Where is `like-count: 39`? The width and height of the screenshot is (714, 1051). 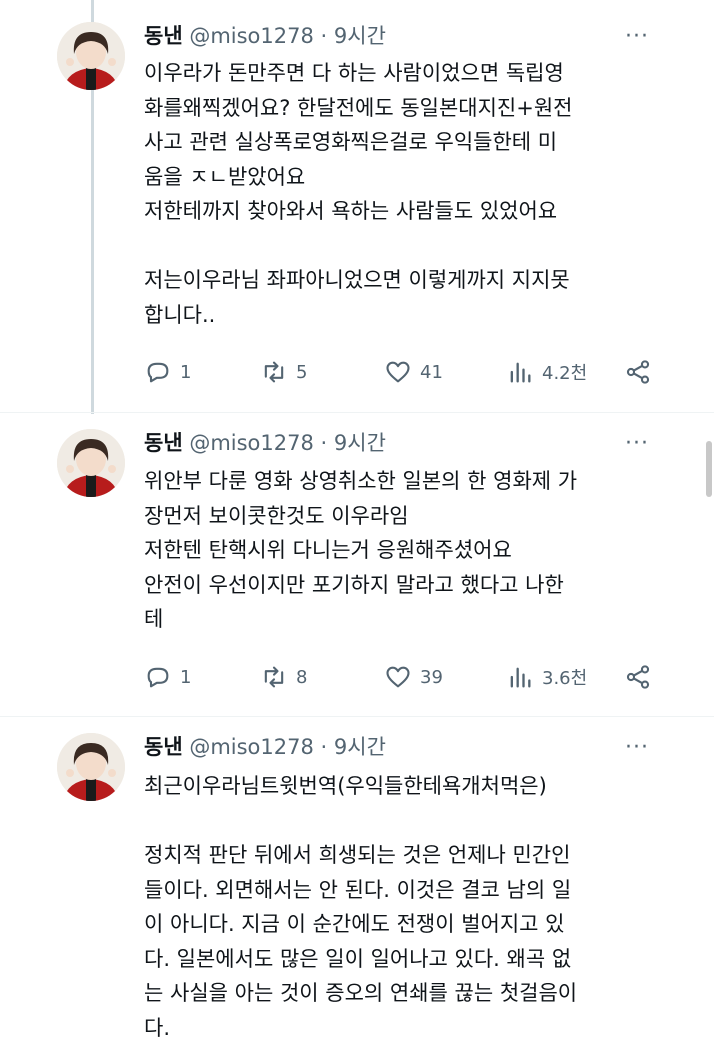
like-count: 39 is located at coordinates (431, 677).